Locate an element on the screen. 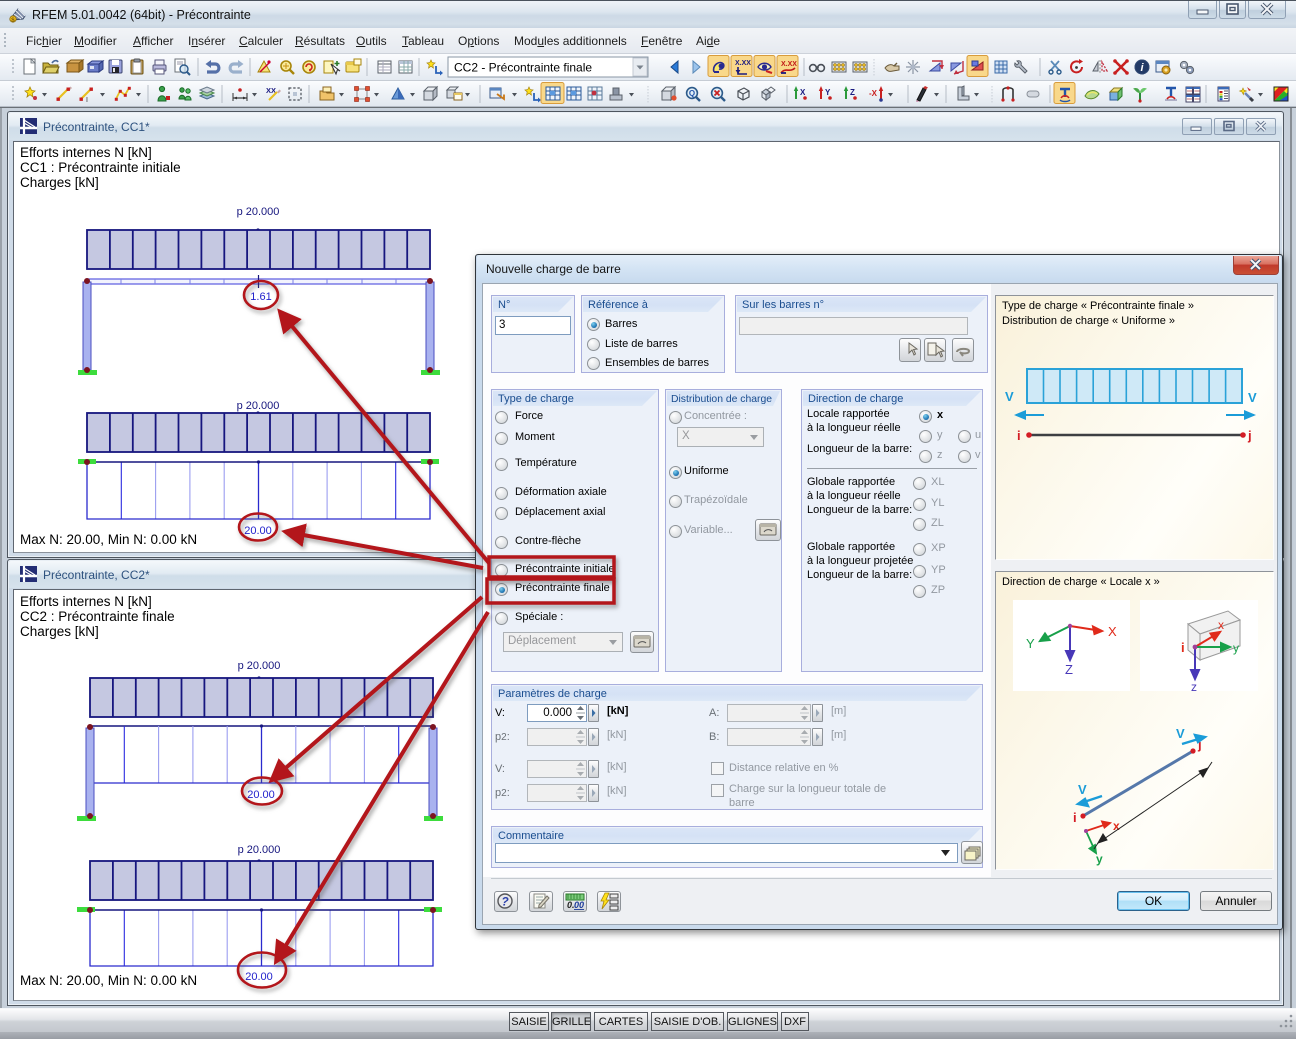 The height and width of the screenshot is (1039, 1296). svg-text: z is located at coordinates (1194, 687).